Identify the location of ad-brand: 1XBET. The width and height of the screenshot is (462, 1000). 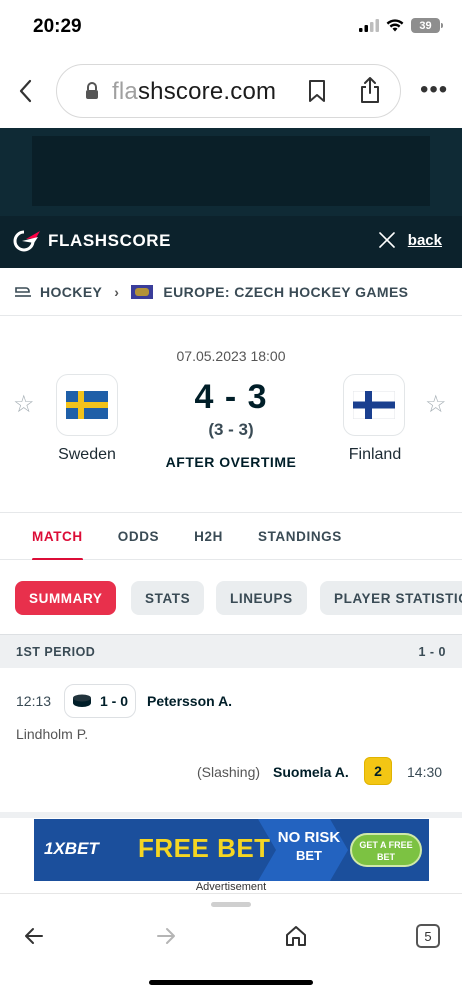
(71, 848).